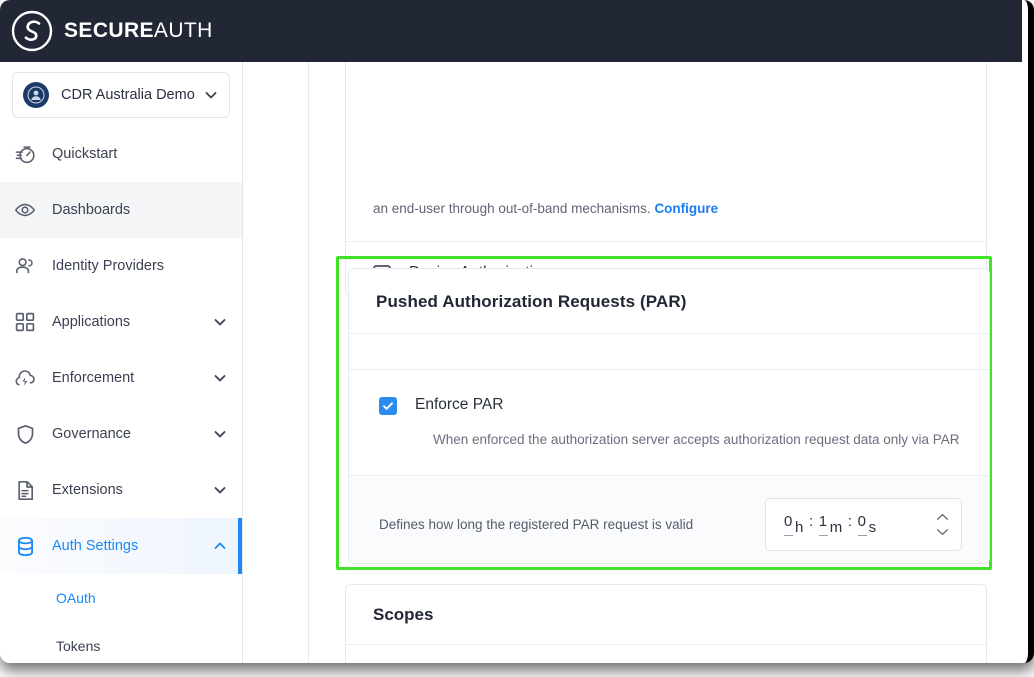 Image resolution: width=1034 pixels, height=677 pixels. I want to click on sidebar-item-applications: Applications, so click(121, 322).